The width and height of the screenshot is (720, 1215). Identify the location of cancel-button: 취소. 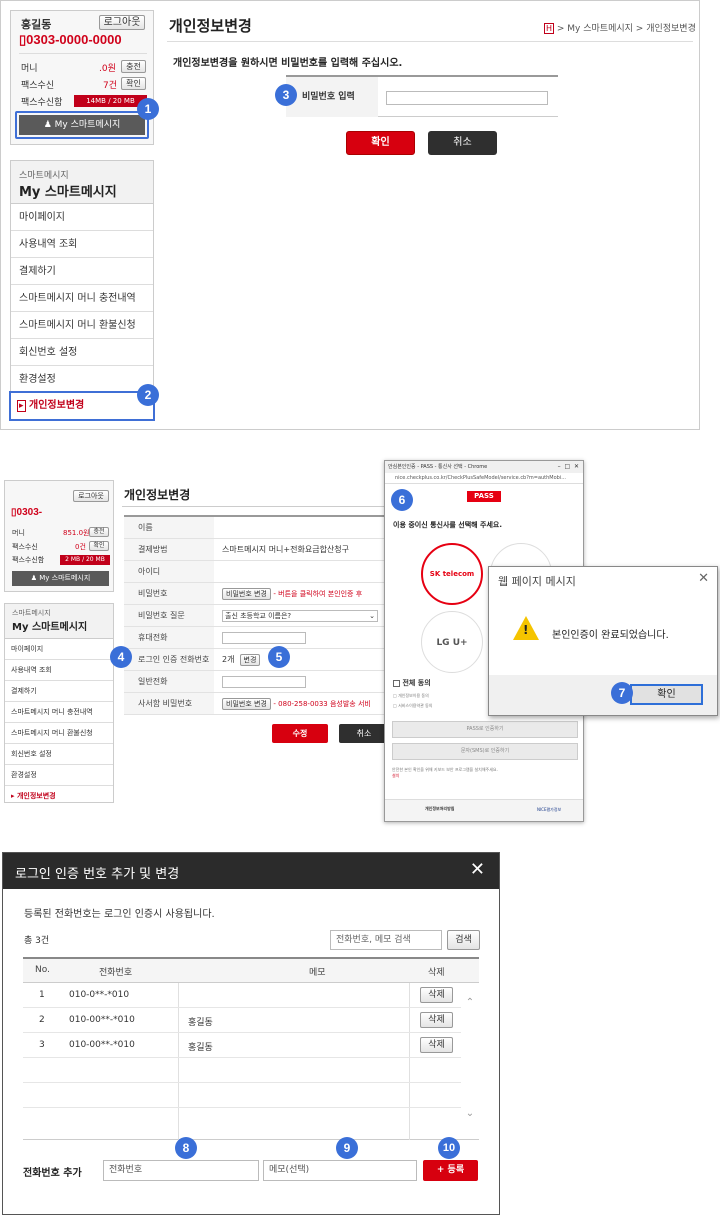
(462, 143).